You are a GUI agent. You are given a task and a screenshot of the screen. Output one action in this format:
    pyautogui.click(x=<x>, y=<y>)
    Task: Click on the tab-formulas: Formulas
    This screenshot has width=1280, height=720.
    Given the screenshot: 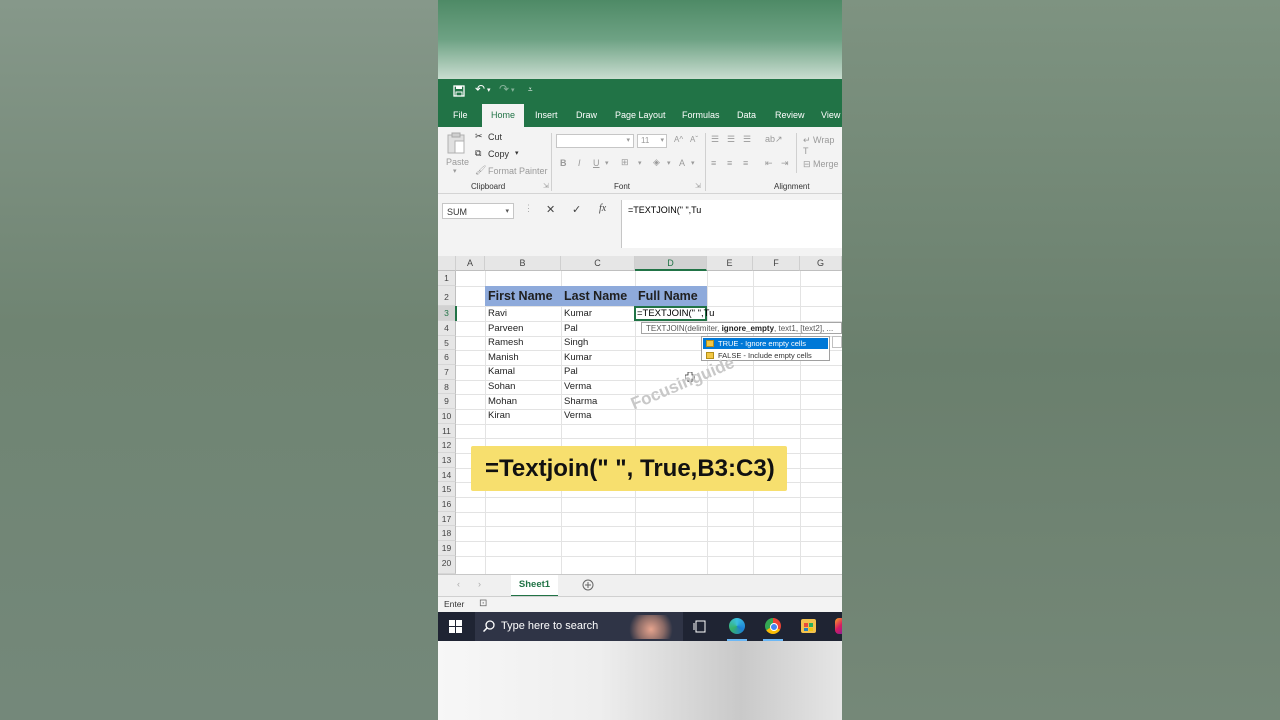 What is the action you would take?
    pyautogui.click(x=701, y=116)
    